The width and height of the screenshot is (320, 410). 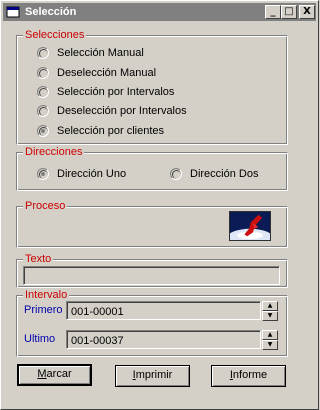 I want to click on process-animation-icon, so click(x=250, y=226).